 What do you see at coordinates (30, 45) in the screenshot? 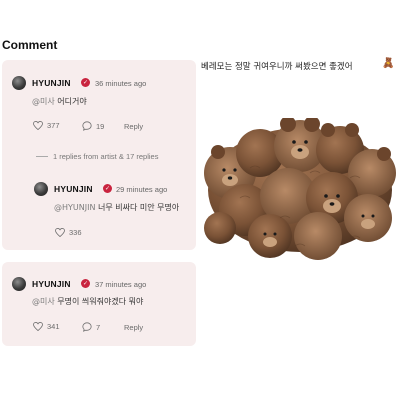
I see `comments-section-title: Comment` at bounding box center [30, 45].